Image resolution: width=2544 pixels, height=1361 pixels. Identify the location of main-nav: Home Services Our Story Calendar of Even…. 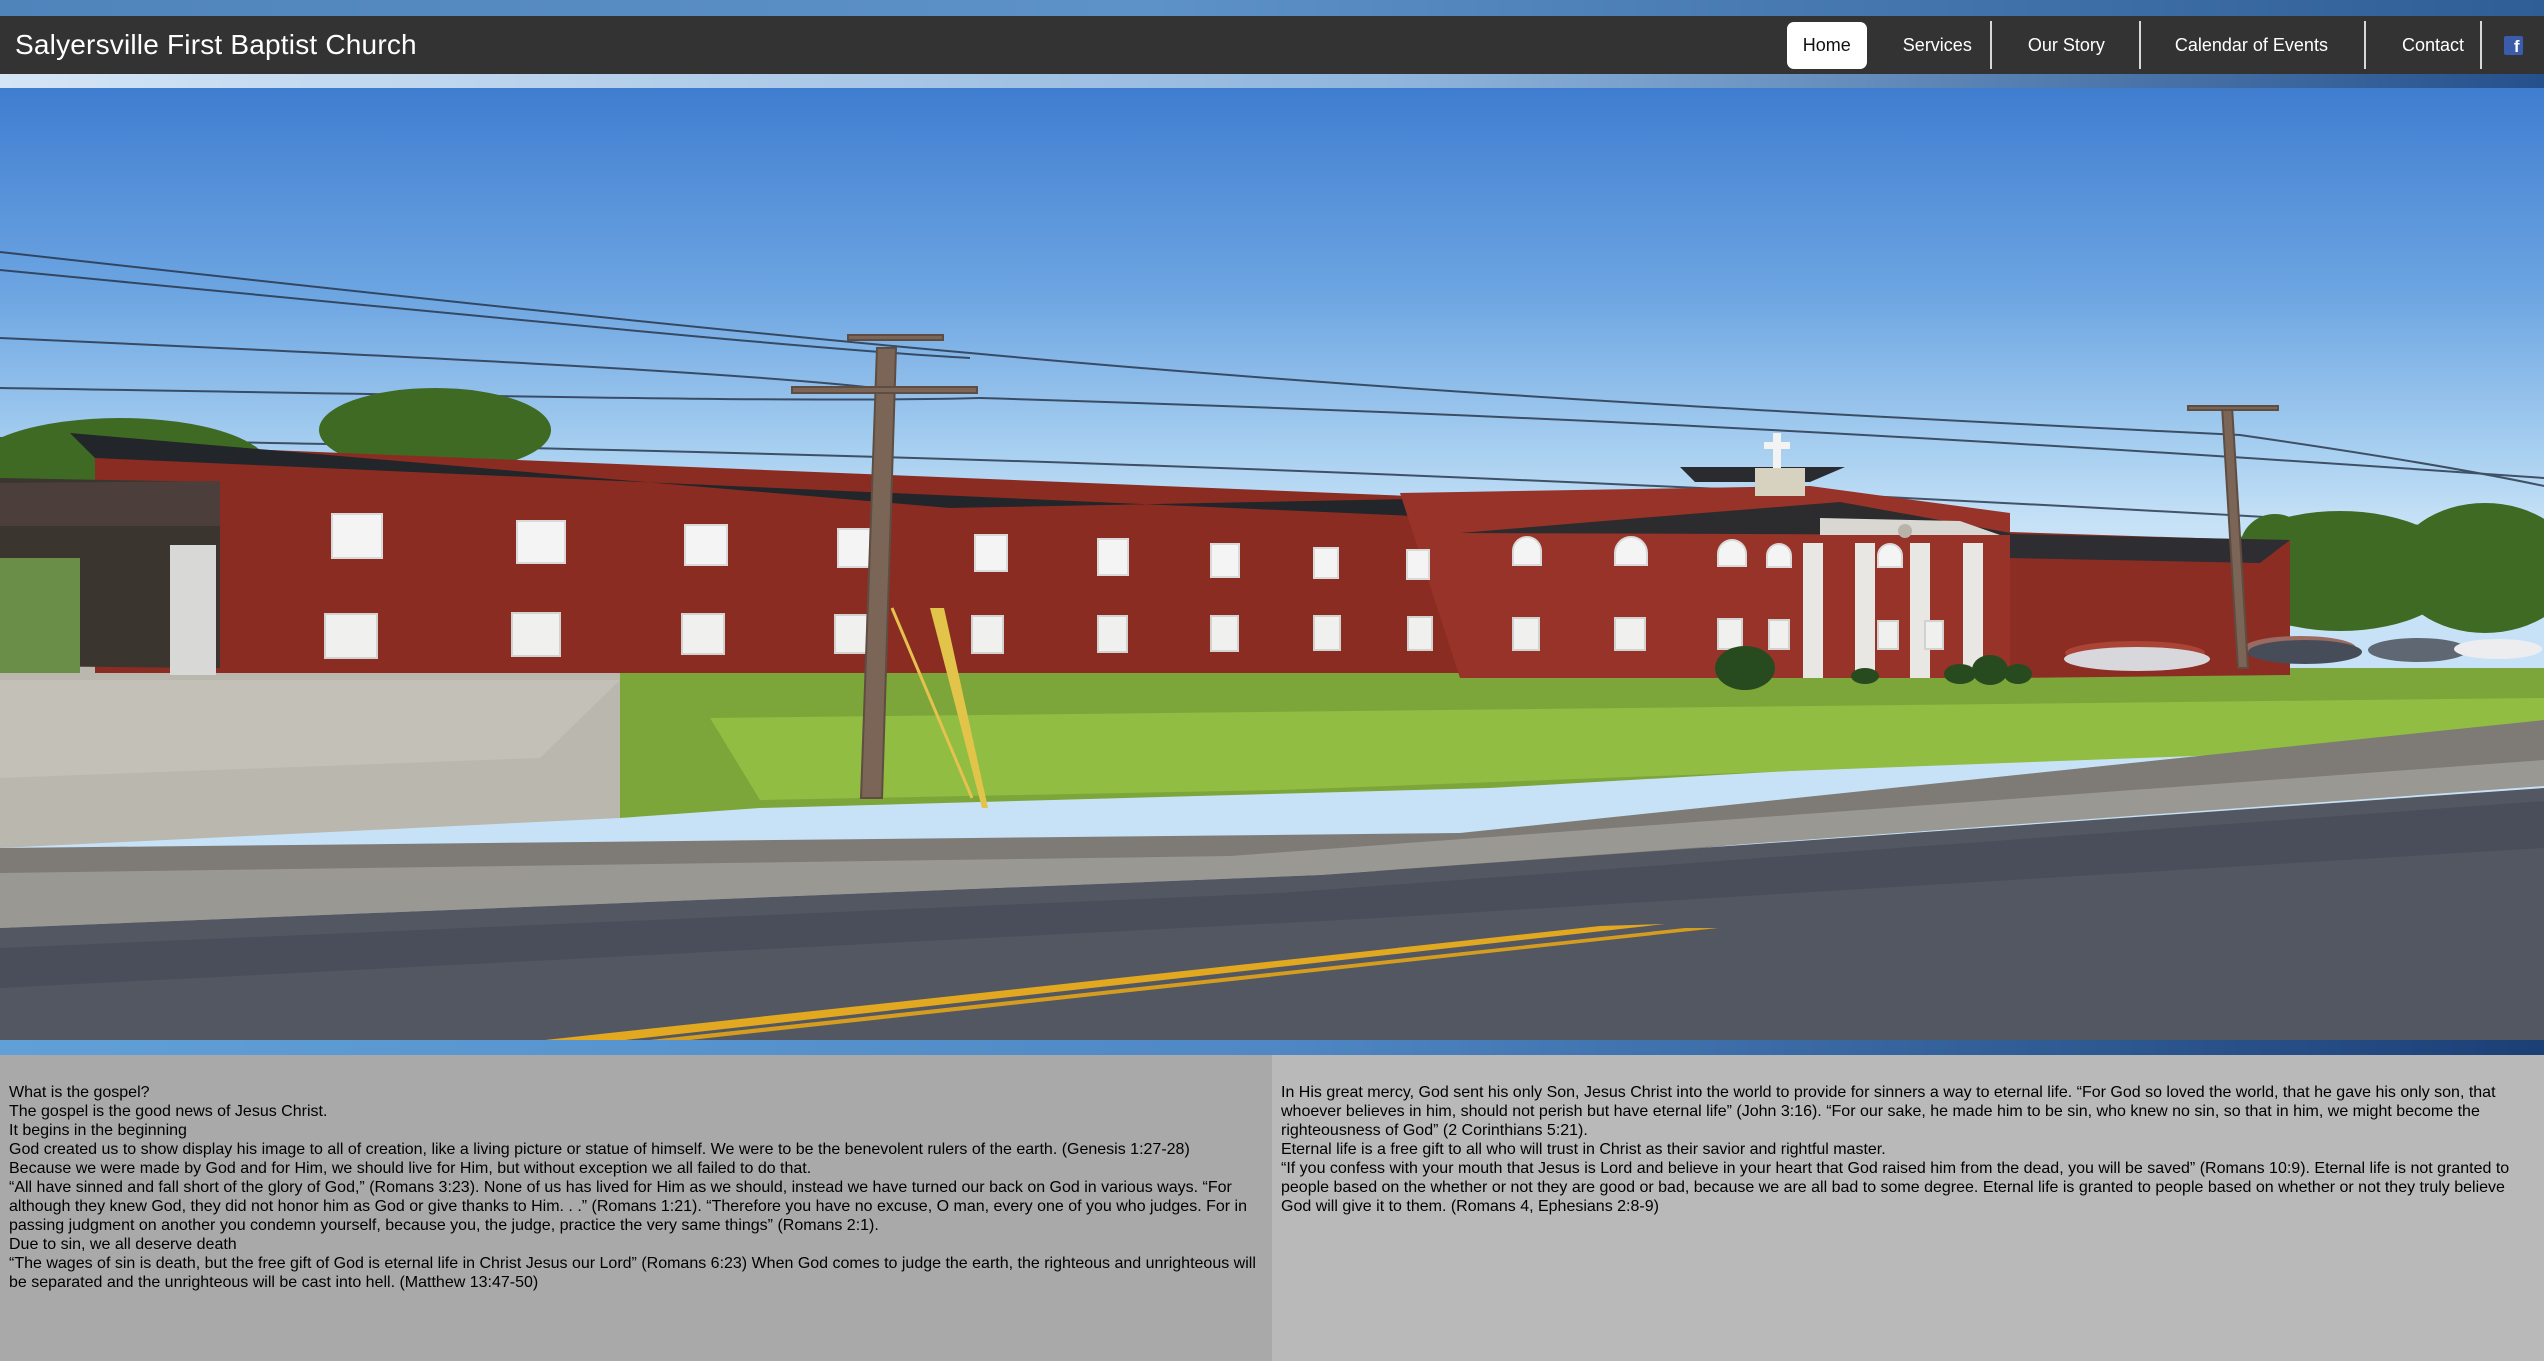
(2165, 45).